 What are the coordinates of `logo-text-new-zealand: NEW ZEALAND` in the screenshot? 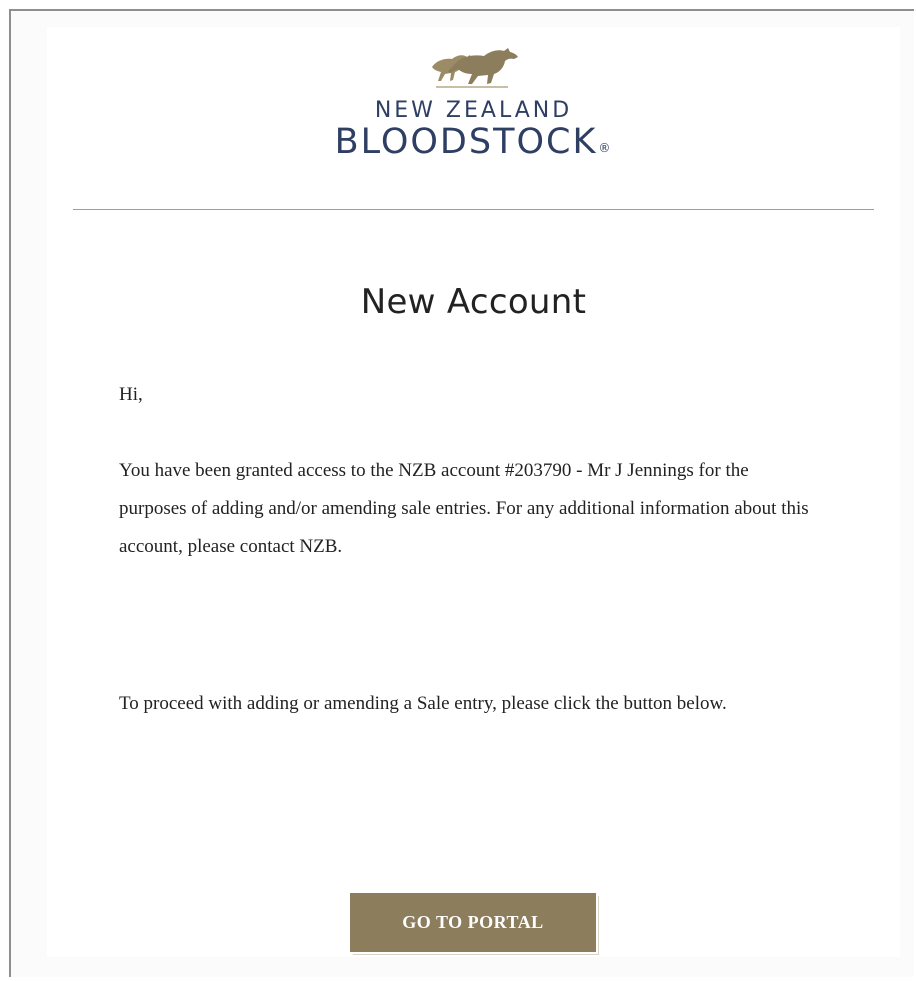 It's located at (473, 110).